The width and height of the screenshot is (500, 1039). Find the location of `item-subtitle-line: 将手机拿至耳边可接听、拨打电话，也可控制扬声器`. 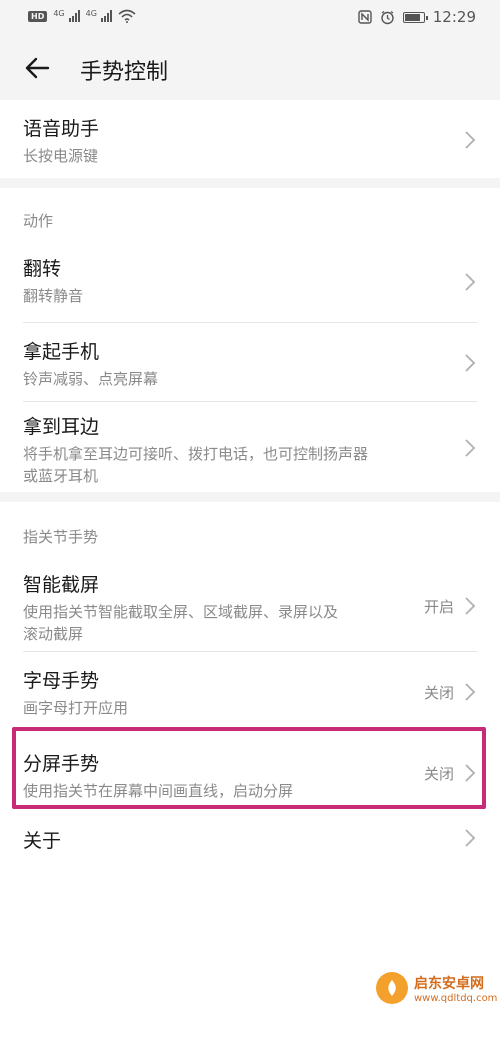

item-subtitle-line: 将手机拿至耳边可接听、拨打电话，也可控制扬声器 is located at coordinates (196, 454).